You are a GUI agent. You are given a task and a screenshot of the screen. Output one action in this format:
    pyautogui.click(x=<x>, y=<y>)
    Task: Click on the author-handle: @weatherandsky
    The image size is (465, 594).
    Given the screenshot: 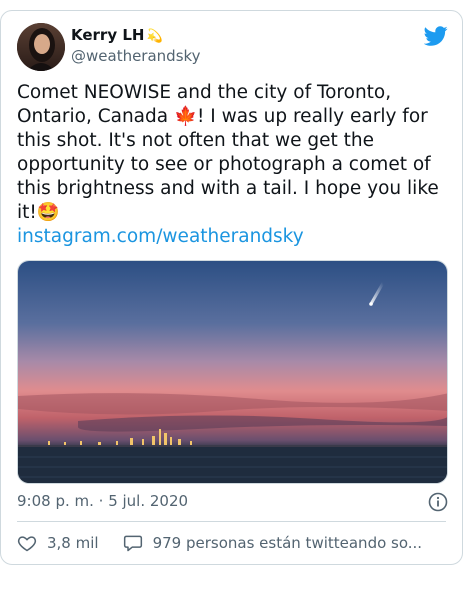 What is the action you would take?
    pyautogui.click(x=136, y=56)
    